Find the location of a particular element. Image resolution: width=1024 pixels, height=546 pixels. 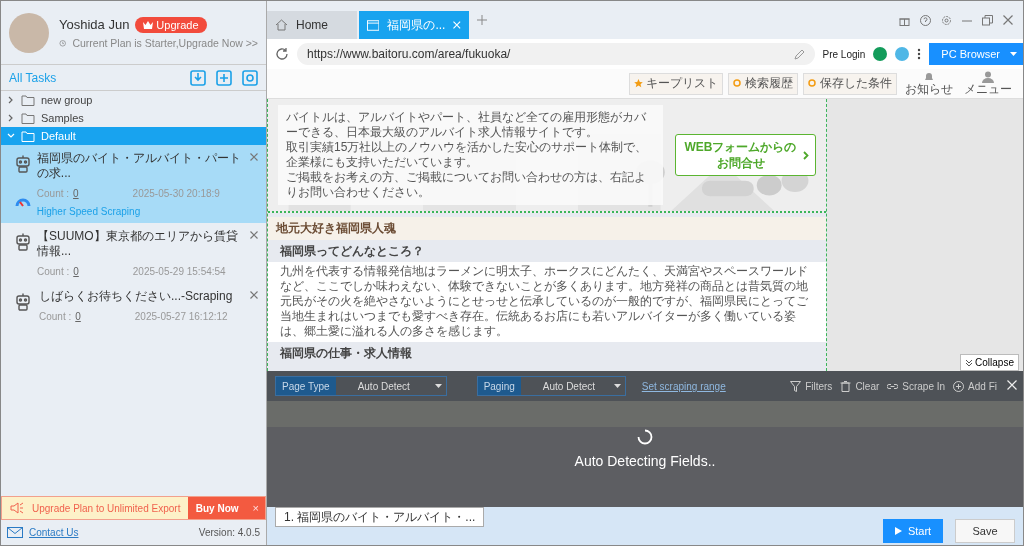

status-message: Auto Detecting Fields.. is located at coordinates (645, 461).